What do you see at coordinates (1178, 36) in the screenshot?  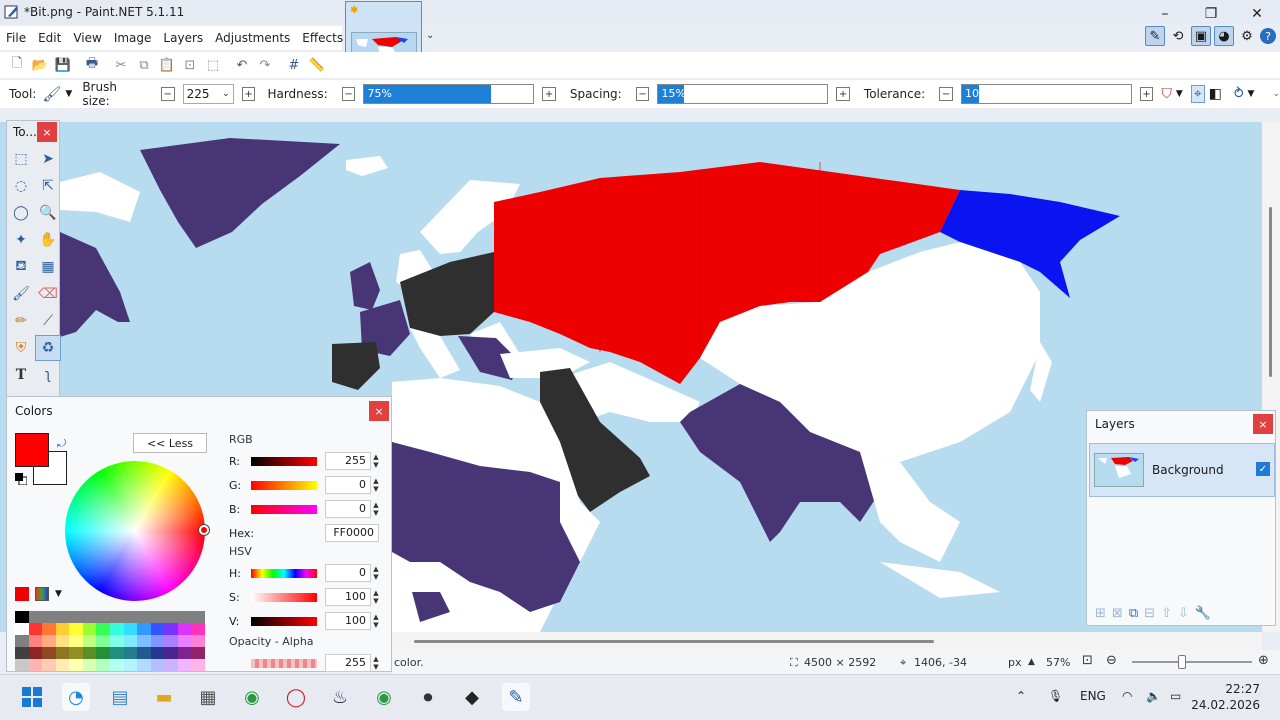 I see `history-icon: ⟲` at bounding box center [1178, 36].